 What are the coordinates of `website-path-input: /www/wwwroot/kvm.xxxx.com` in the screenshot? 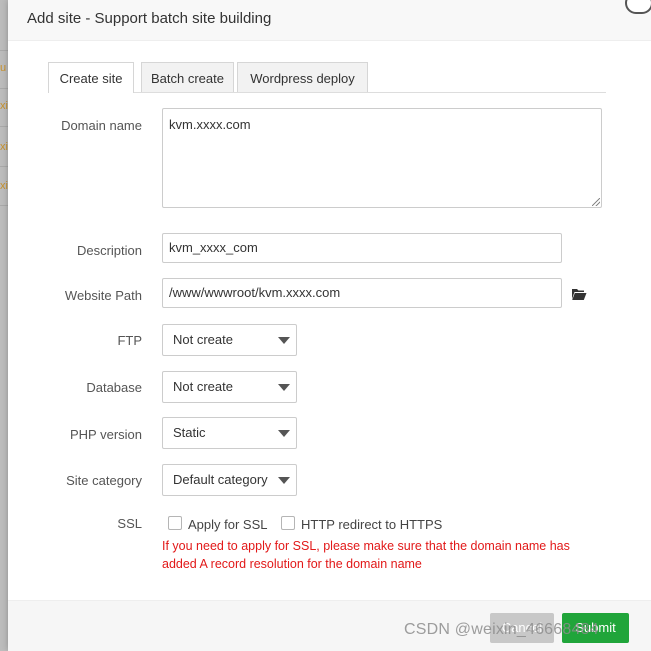 It's located at (362, 293).